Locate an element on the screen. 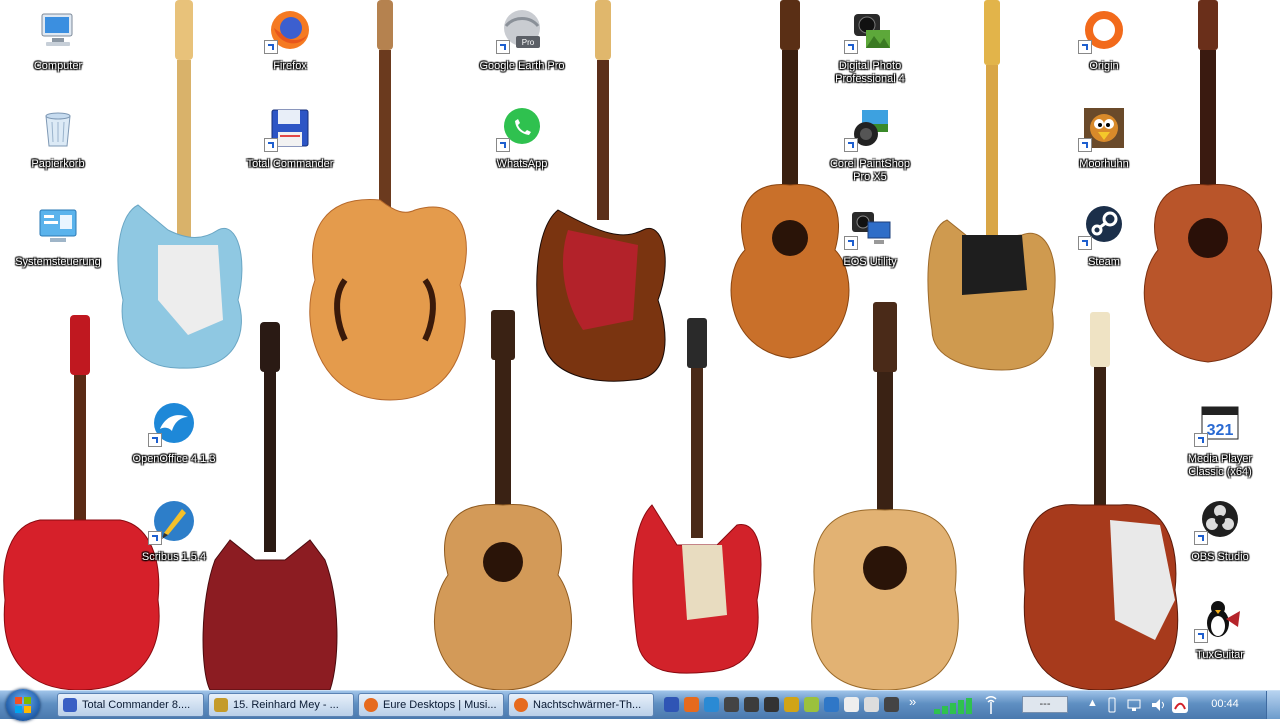  desktop-icon-whatsapp: WhatsApp is located at coordinates (522, 138).